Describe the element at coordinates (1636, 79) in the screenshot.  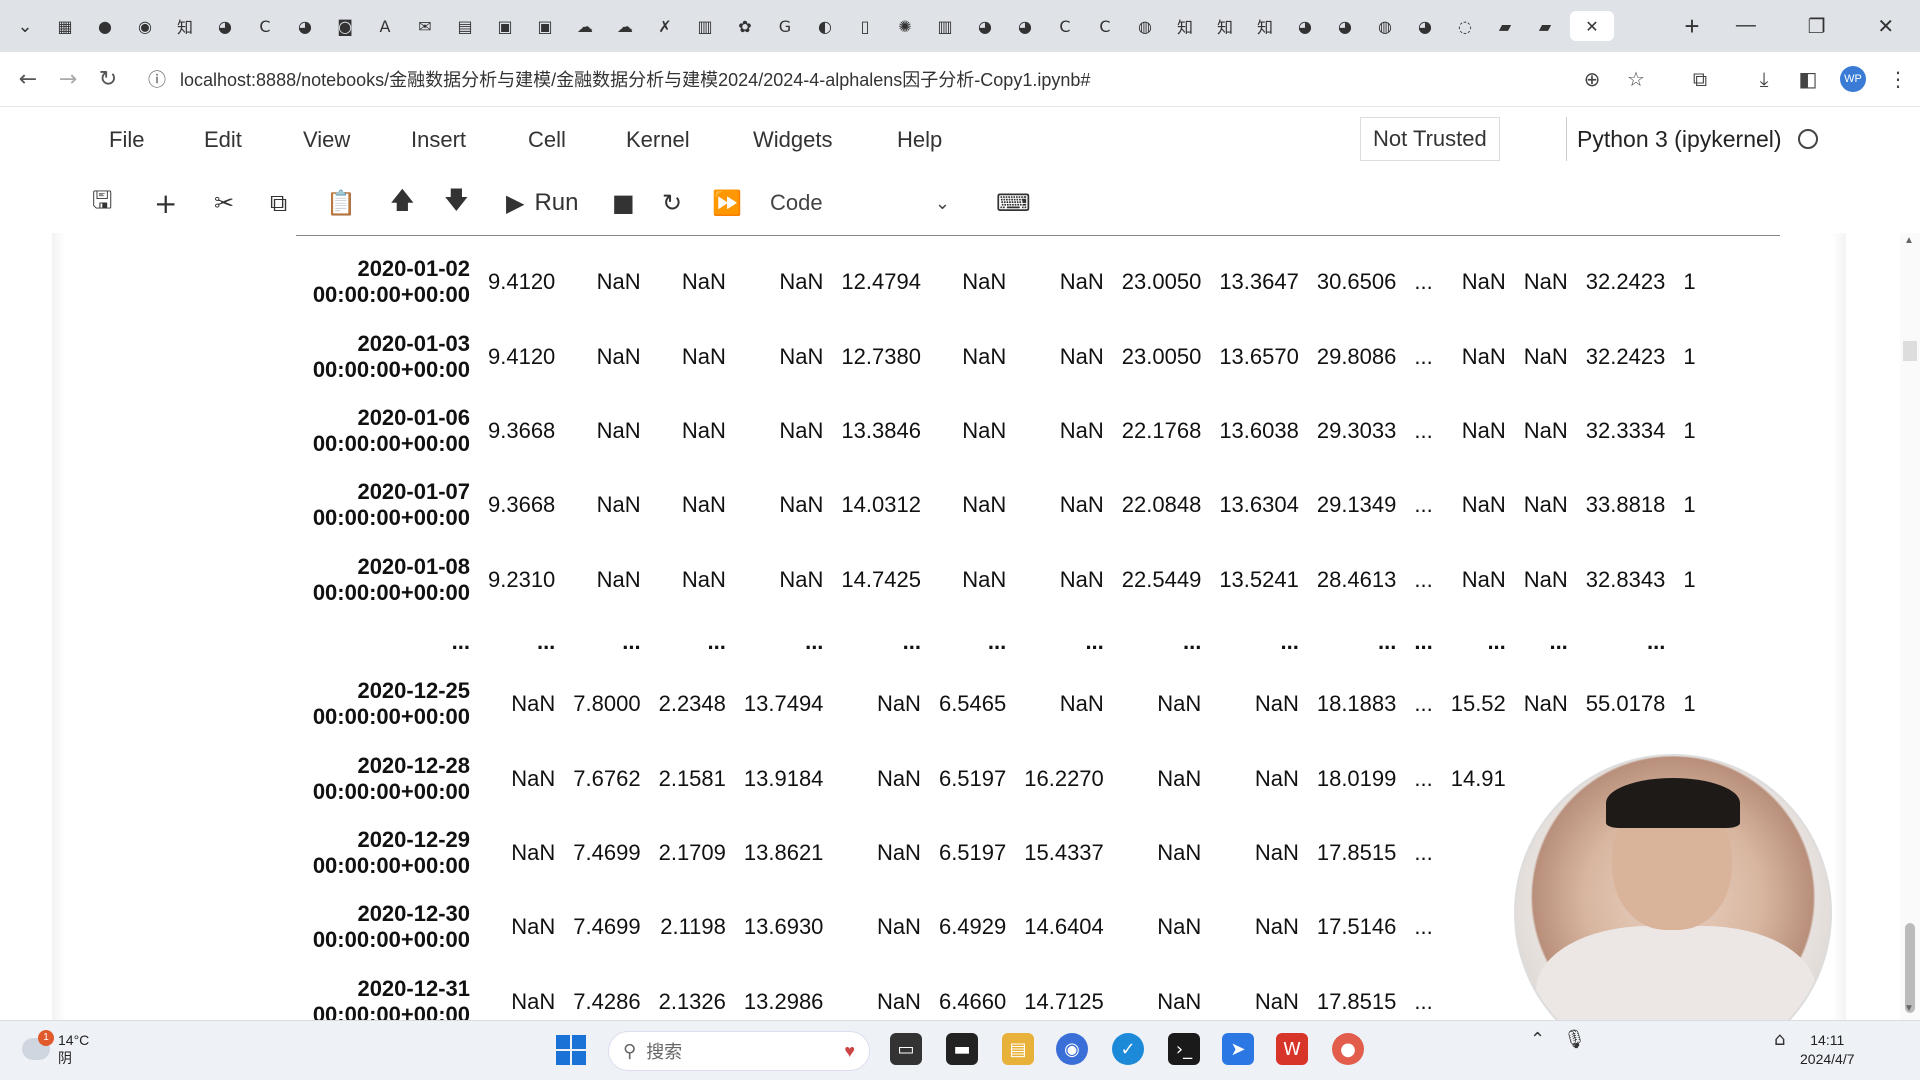
I see `bookmark-star-icon: ☆` at that location.